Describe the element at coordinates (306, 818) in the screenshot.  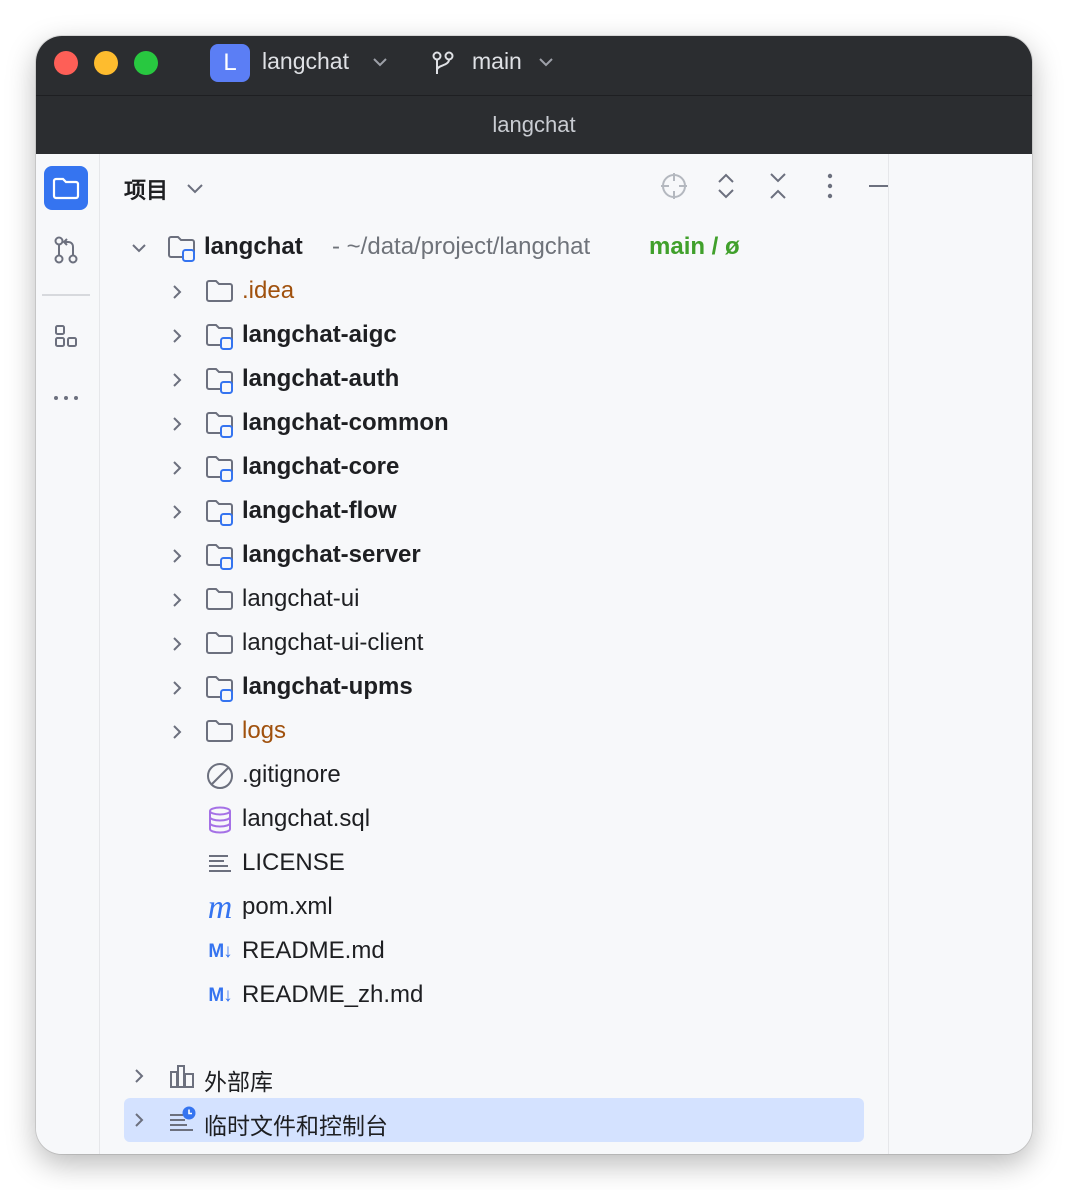
I see `tree-item-label: langchat.sql` at that location.